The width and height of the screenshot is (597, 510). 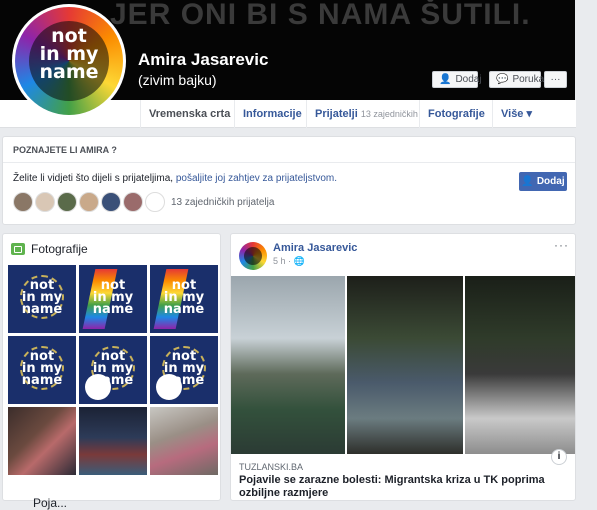 I want to click on right-gutter, so click(x=586, y=50).